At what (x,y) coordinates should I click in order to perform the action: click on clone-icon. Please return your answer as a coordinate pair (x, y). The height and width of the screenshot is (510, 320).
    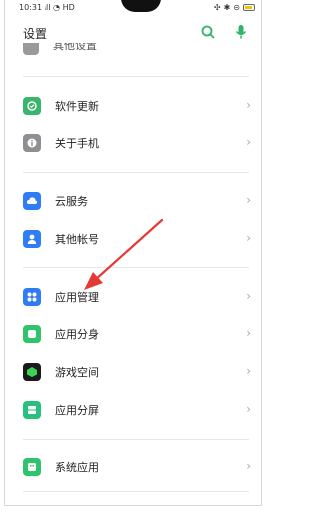
    Looking at the image, I should click on (32, 334).